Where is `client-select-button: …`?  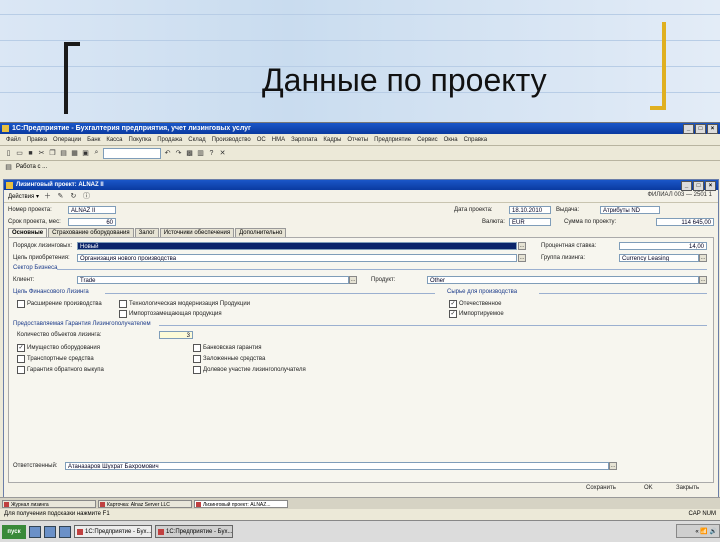 client-select-button: … is located at coordinates (353, 280).